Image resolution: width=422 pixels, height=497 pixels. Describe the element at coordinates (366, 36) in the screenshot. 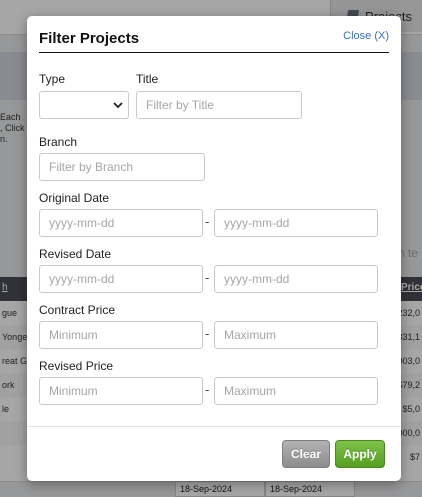

I see `close-link: Close (X)` at that location.